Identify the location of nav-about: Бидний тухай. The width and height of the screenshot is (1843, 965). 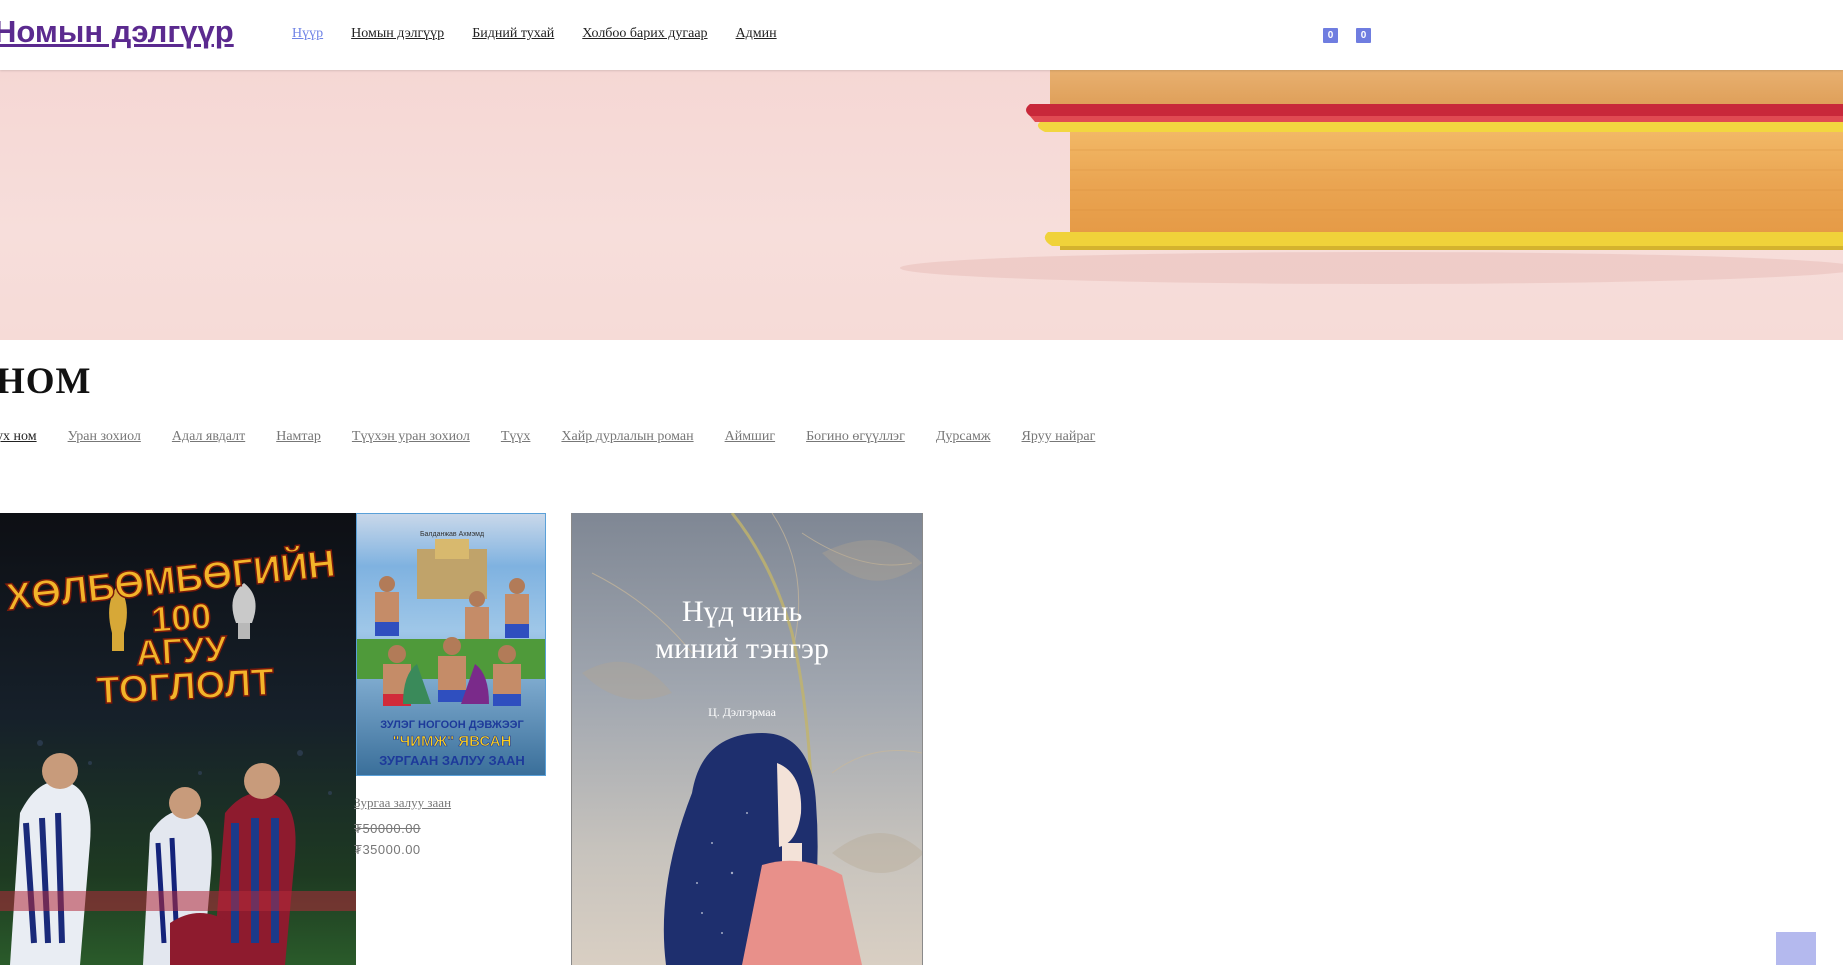
(513, 34).